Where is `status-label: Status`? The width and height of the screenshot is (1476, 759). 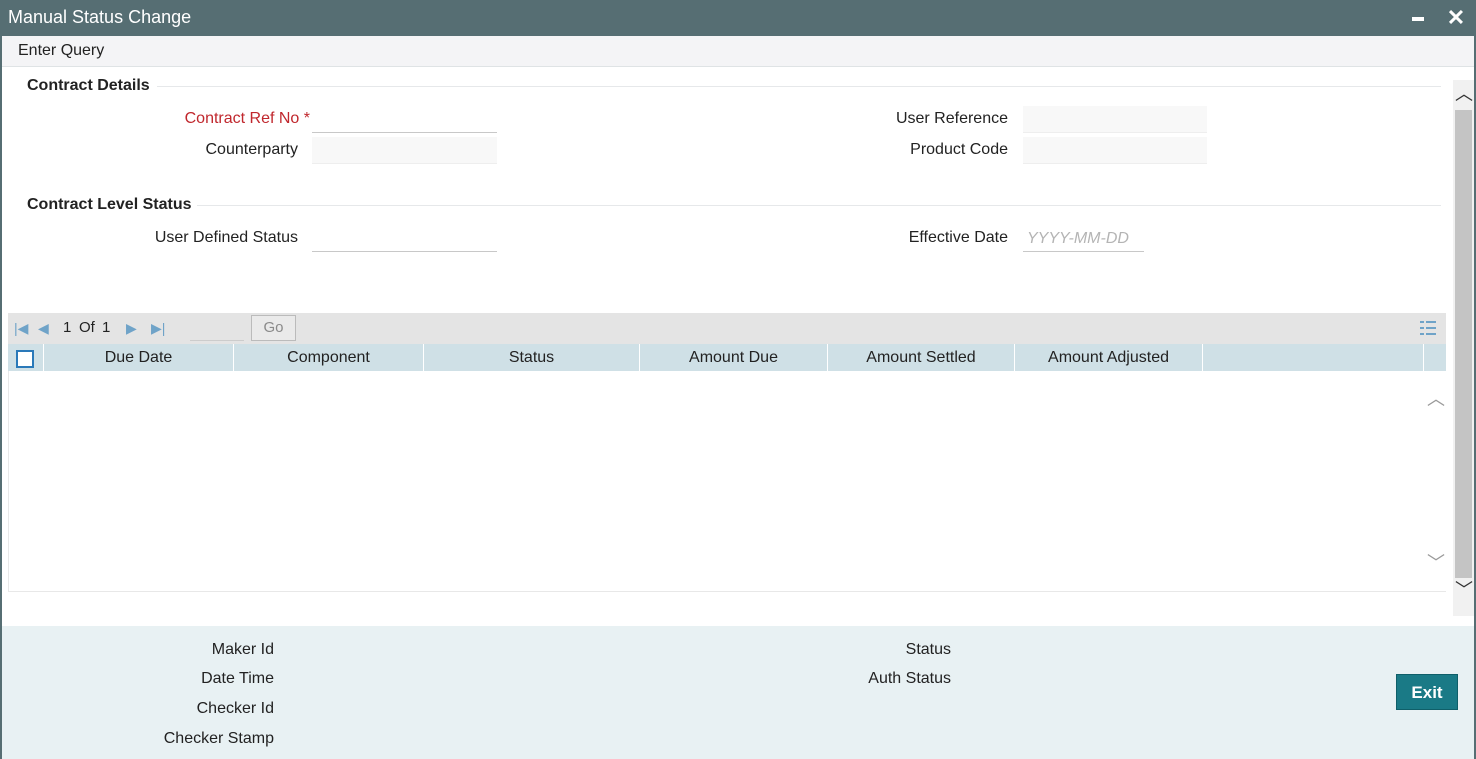 status-label: Status is located at coordinates (928, 649).